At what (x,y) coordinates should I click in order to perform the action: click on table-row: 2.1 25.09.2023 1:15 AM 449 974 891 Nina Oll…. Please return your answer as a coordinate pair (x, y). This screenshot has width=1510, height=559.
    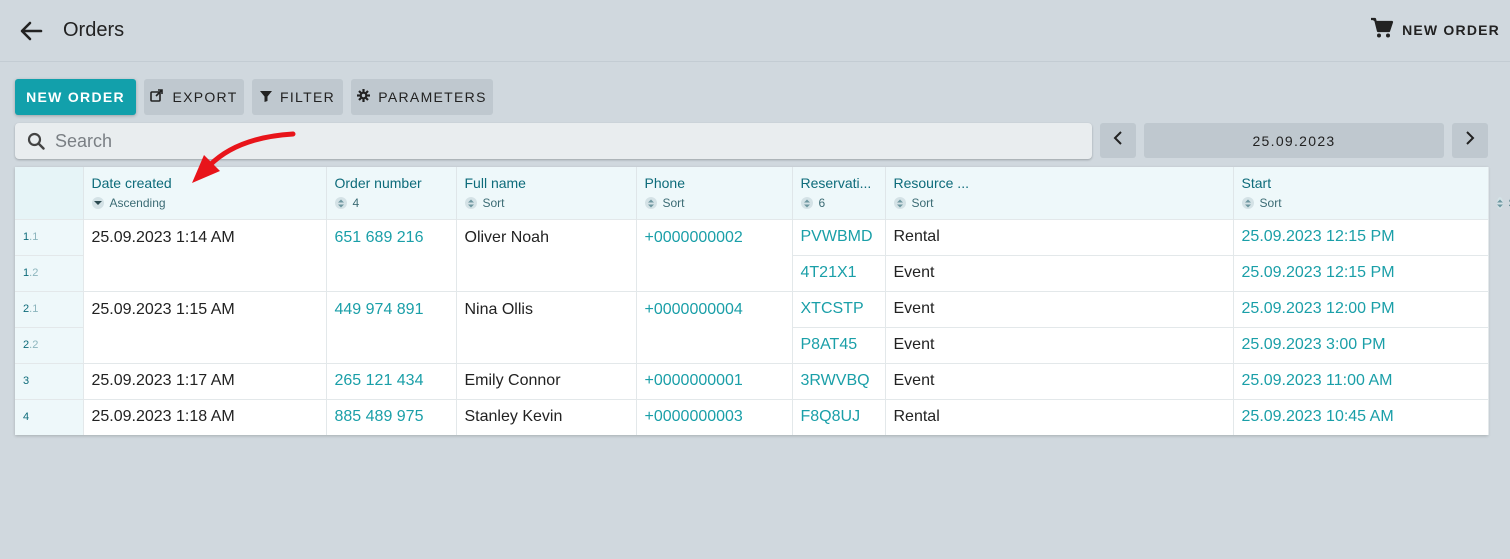
    Looking at the image, I should click on (752, 326).